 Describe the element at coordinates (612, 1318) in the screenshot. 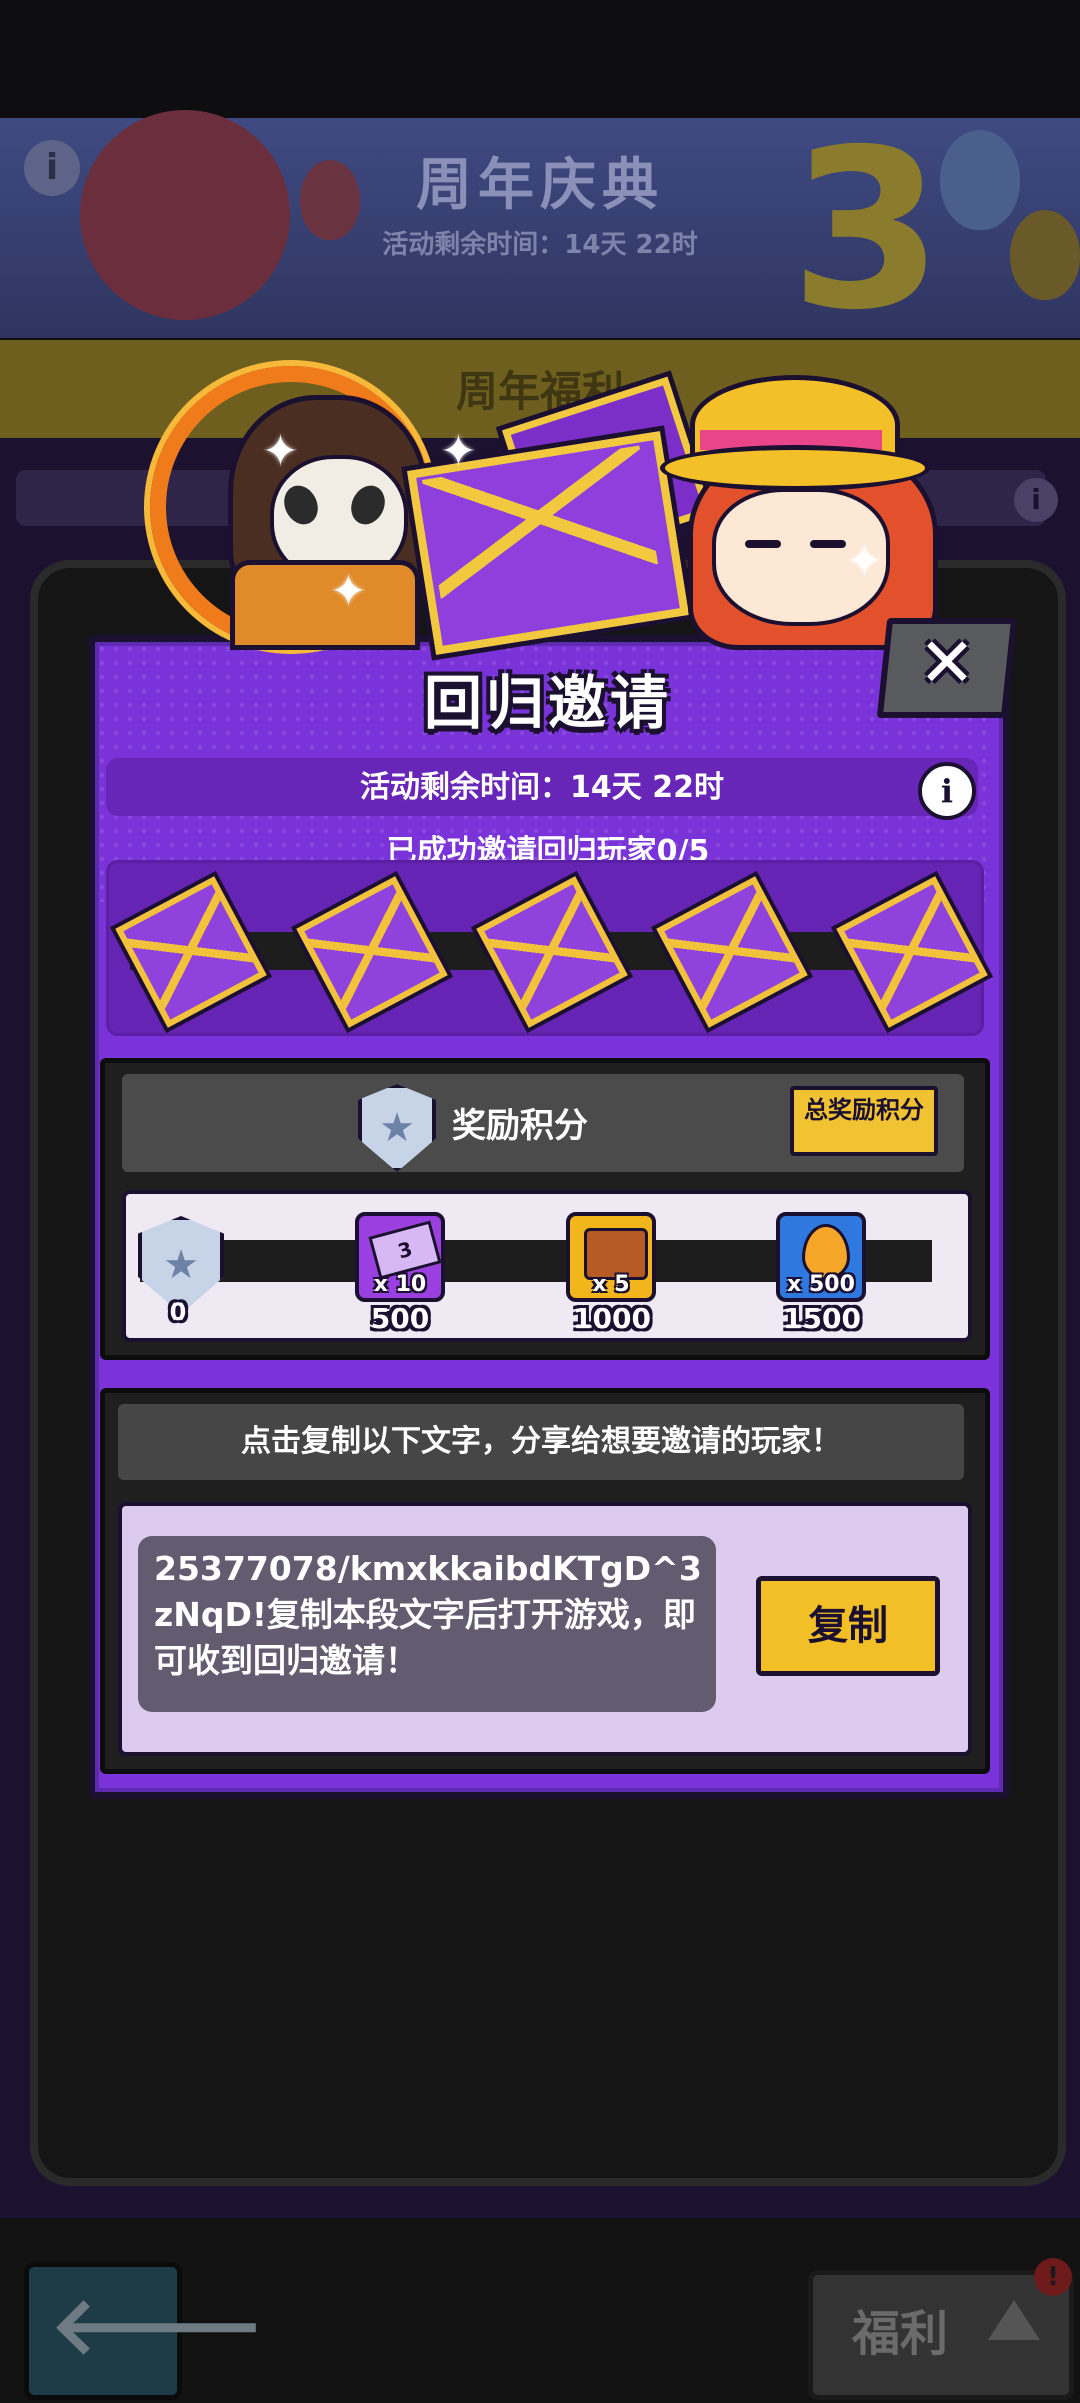

I see `milestone-label: 1000` at that location.